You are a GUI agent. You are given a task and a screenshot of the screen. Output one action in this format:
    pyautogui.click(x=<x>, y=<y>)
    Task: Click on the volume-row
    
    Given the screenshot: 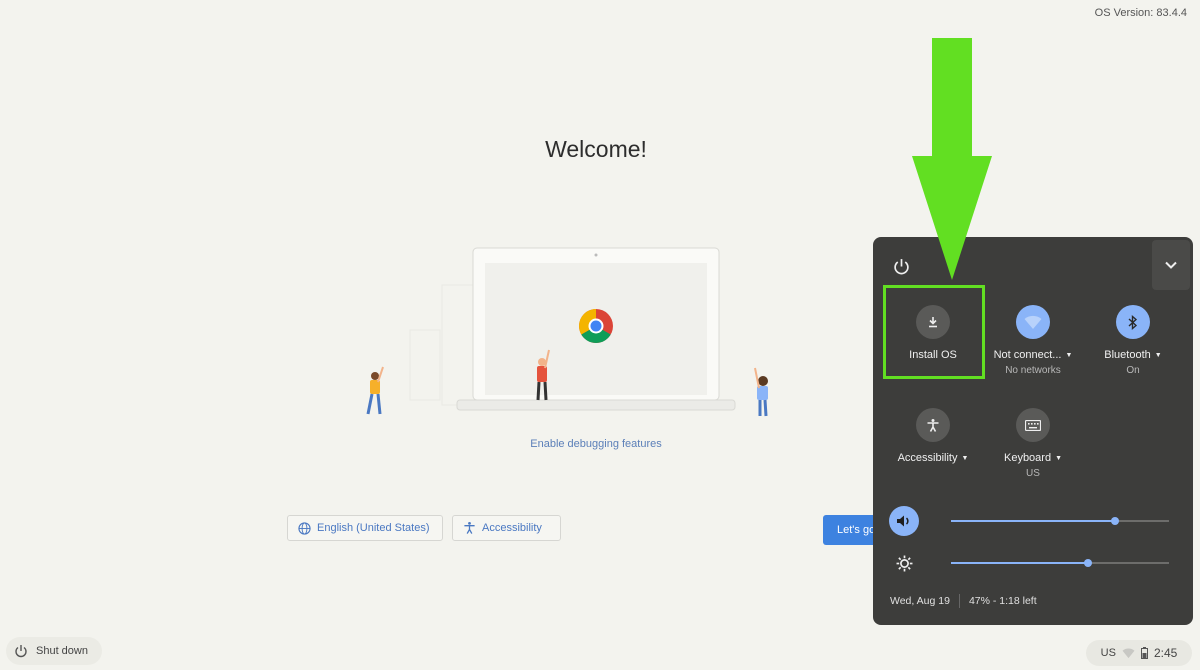 What is the action you would take?
    pyautogui.click(x=1037, y=521)
    